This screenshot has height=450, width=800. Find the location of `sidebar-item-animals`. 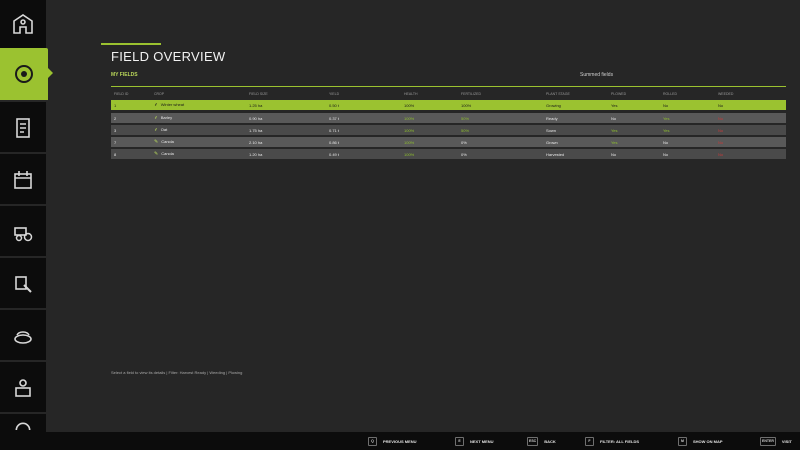

sidebar-item-animals is located at coordinates (23, 337).